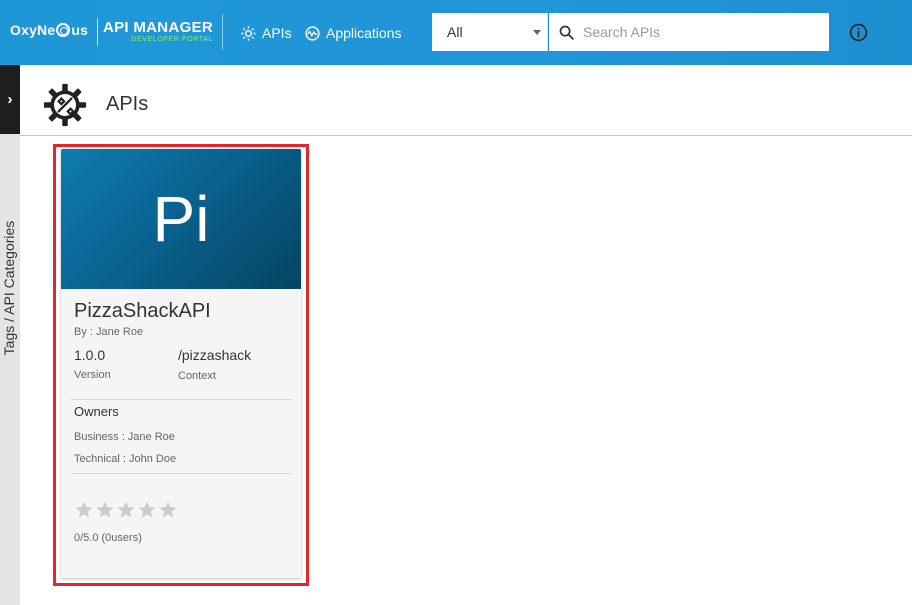  Describe the element at coordinates (222, 32) in the screenshot. I see `header-divider` at that location.